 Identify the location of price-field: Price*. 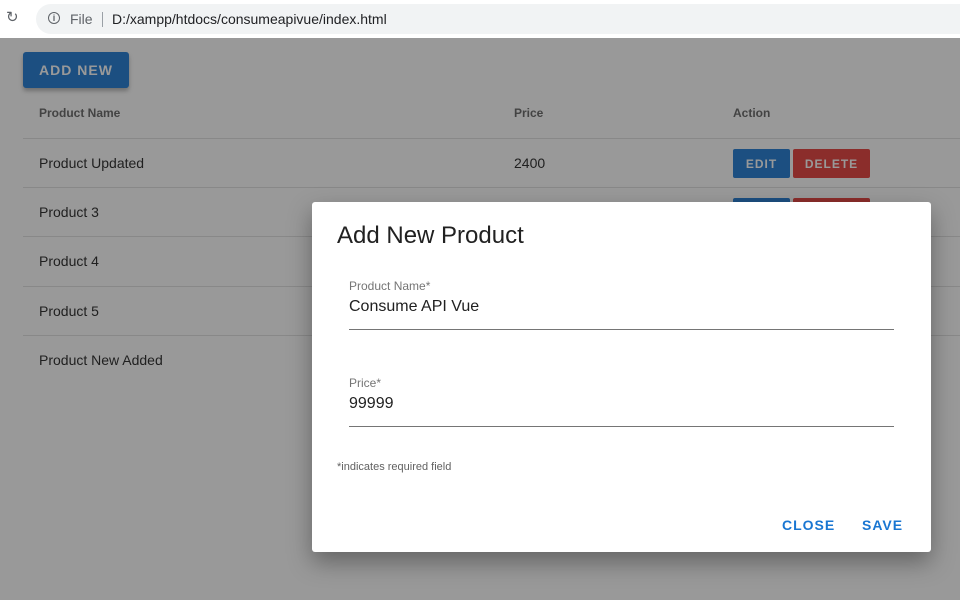
(621, 401).